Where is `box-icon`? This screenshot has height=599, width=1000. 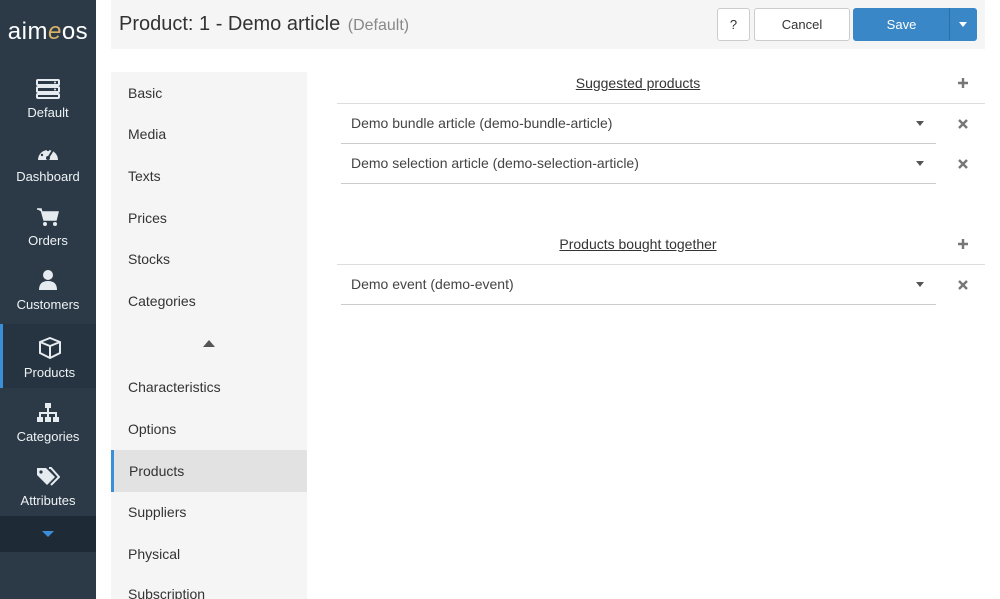
box-icon is located at coordinates (49, 348).